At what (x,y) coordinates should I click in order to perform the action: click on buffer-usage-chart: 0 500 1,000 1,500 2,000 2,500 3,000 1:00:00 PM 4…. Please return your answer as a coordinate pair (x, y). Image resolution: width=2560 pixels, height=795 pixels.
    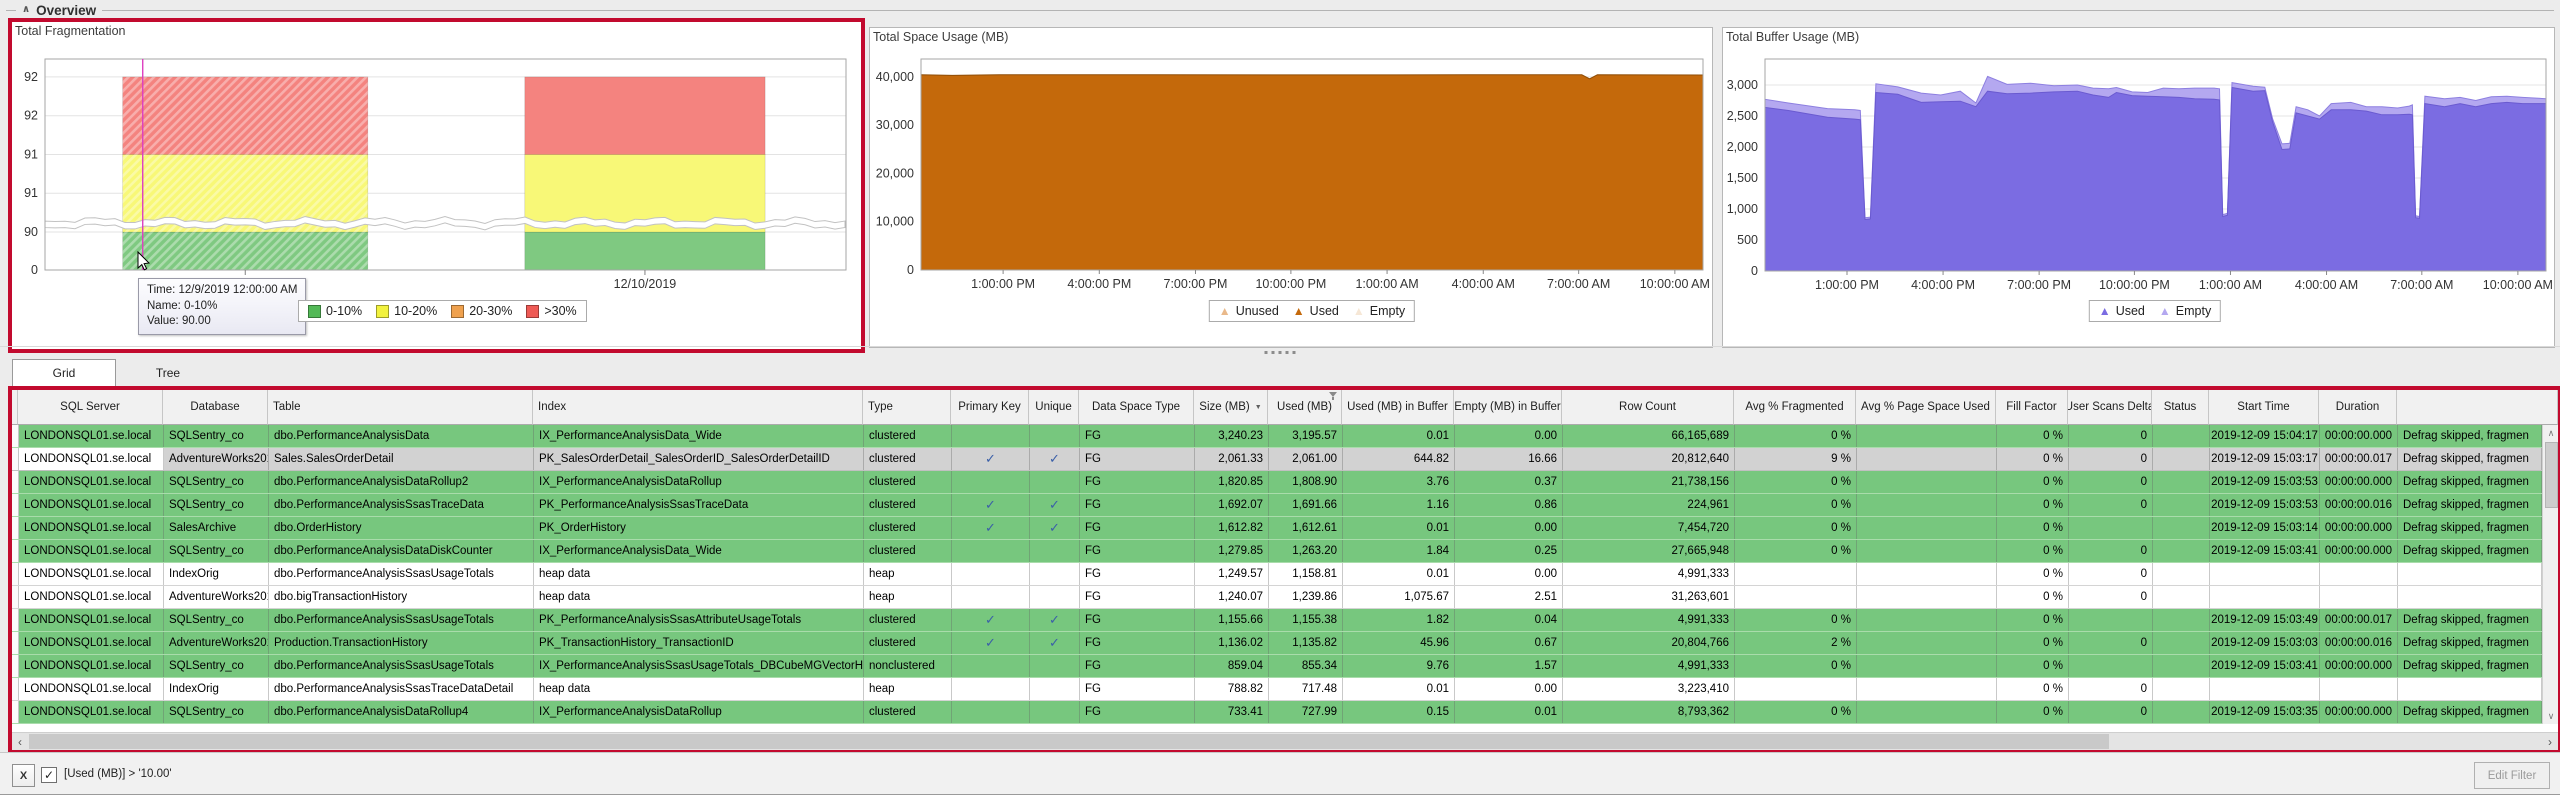
    Looking at the image, I should click on (2138, 186).